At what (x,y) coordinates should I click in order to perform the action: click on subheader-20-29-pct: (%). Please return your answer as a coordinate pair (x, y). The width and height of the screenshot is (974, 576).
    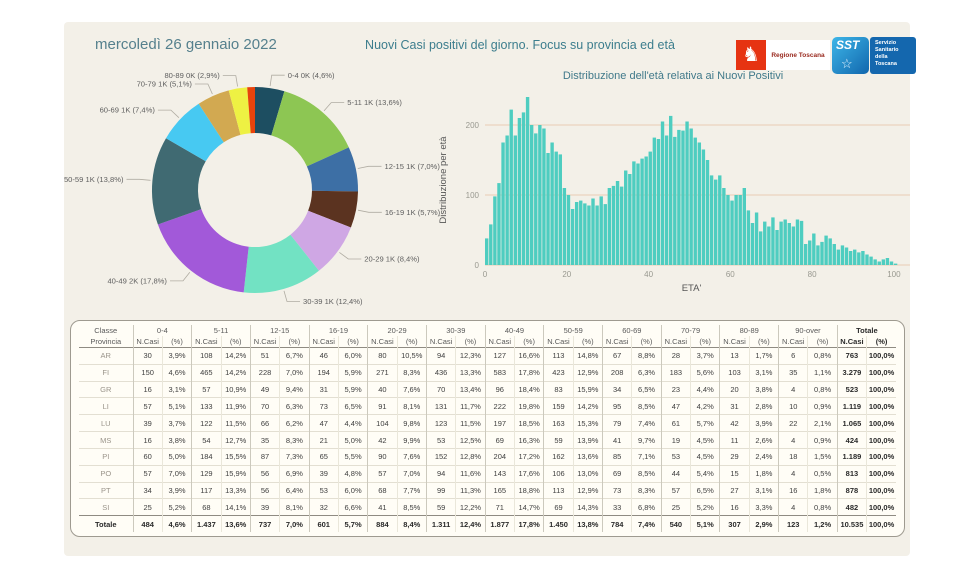
    Looking at the image, I should click on (411, 342).